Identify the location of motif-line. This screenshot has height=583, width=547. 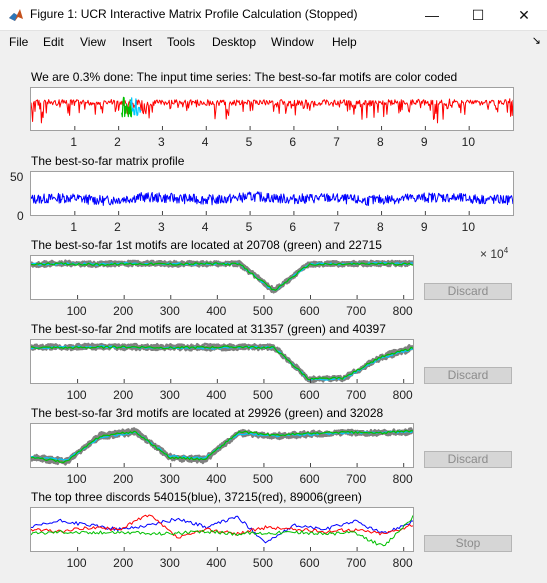
(222, 363).